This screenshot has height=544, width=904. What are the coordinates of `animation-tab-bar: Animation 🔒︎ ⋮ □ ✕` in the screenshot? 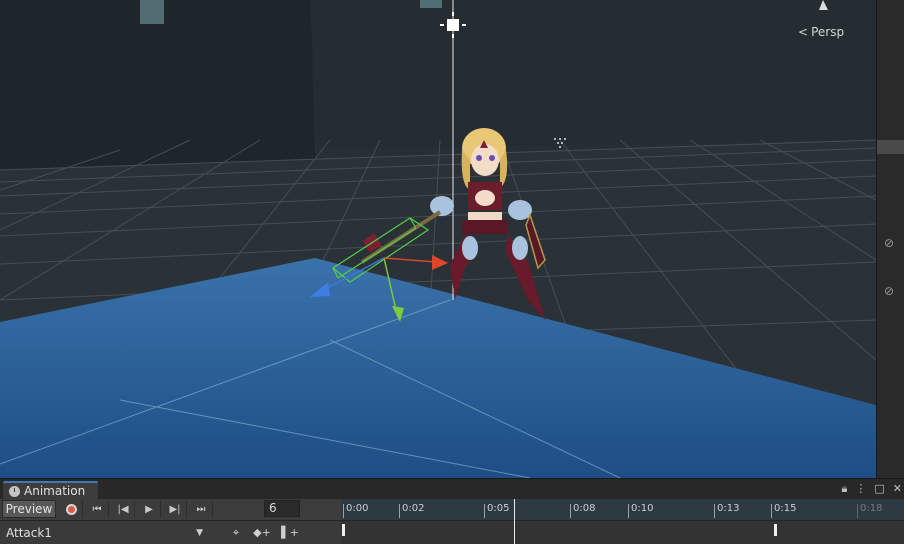 It's located at (452, 488).